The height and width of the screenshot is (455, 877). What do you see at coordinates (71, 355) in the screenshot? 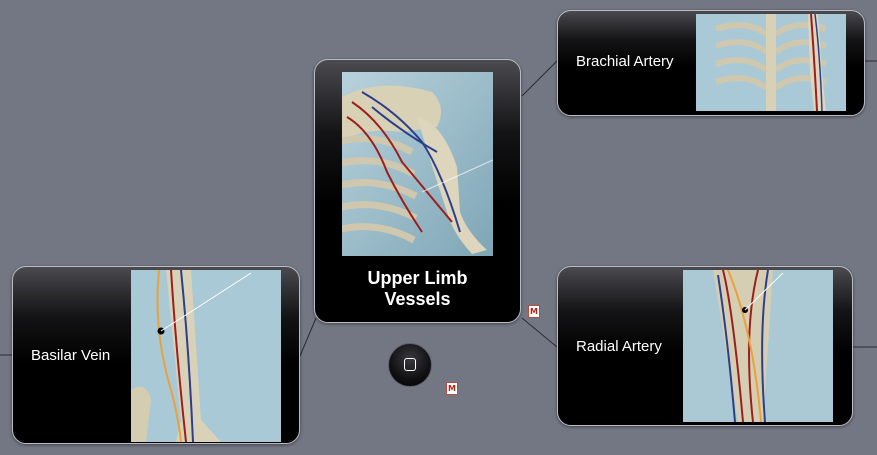
I see `topic-label-basilar-vein: Basilar Vein` at bounding box center [71, 355].